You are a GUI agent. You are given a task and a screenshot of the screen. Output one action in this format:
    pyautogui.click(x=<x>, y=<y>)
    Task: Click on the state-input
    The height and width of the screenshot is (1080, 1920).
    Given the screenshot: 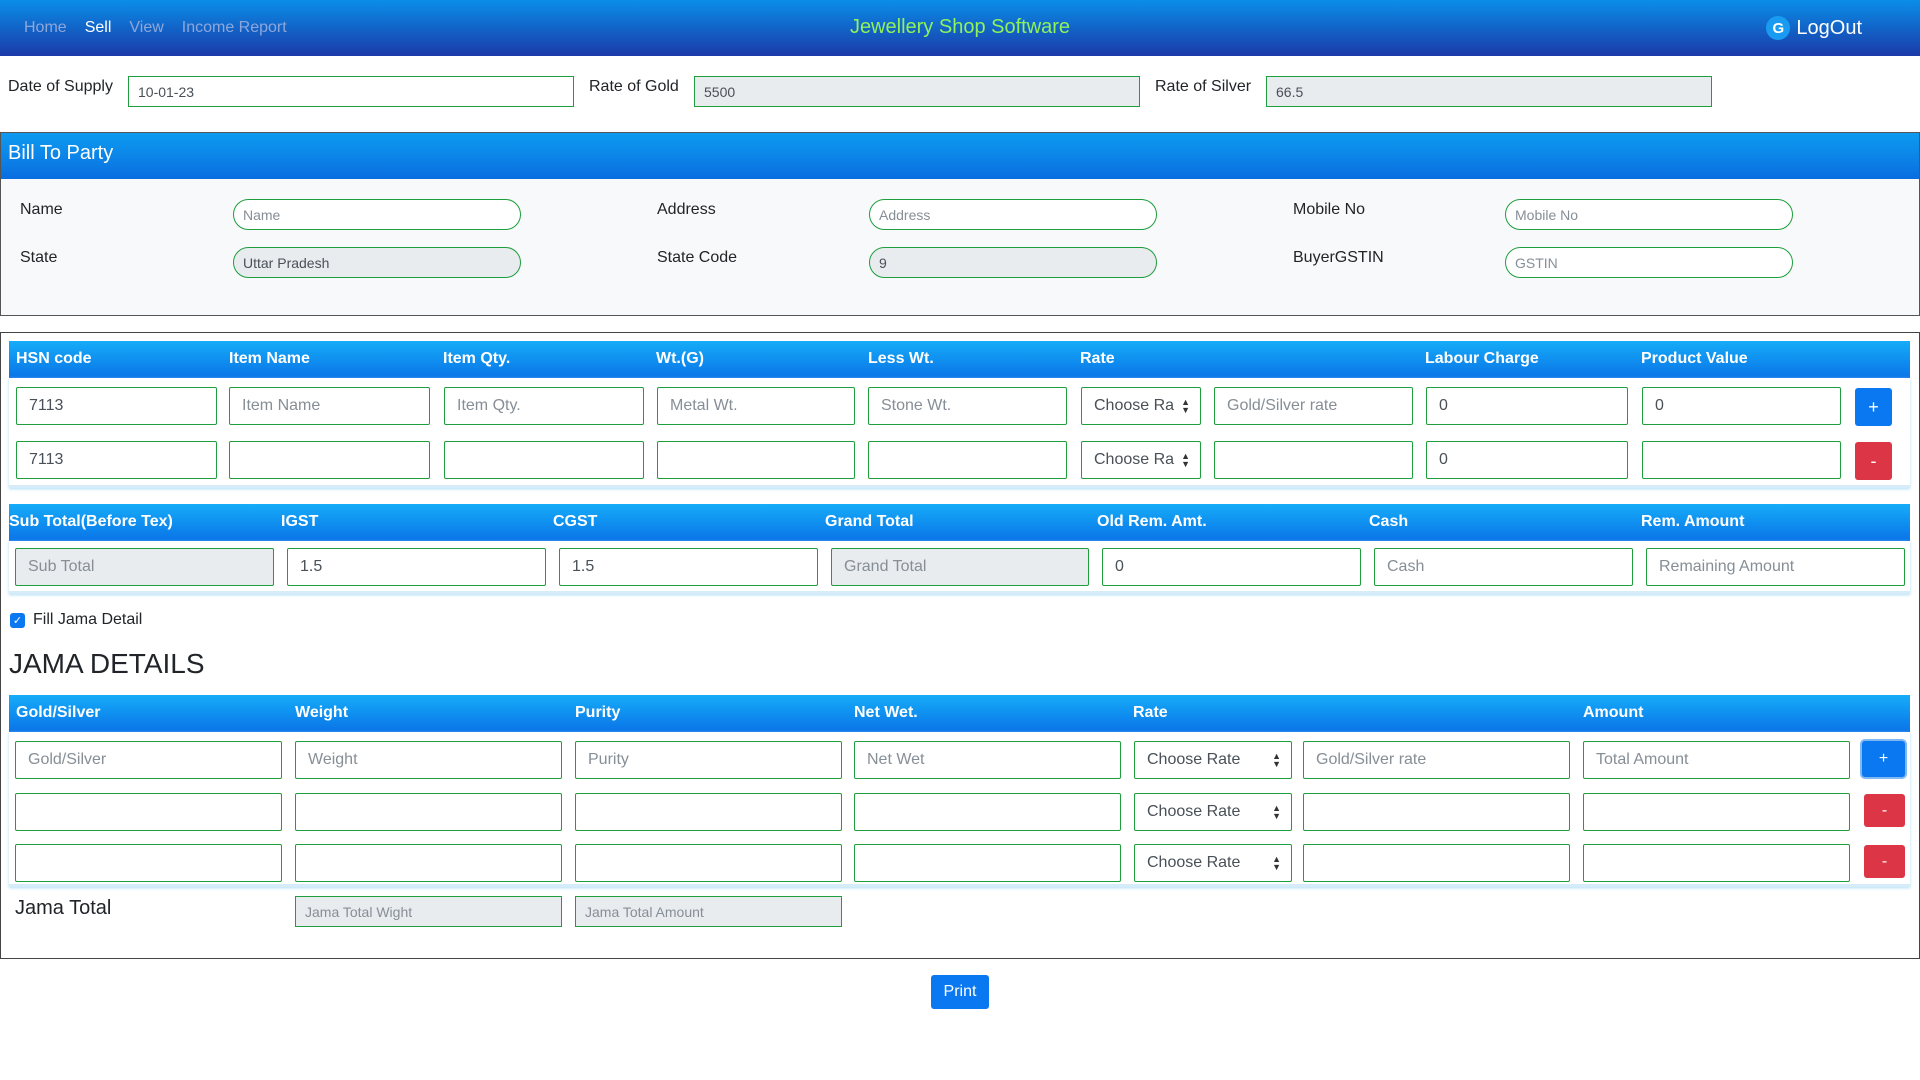 What is the action you would take?
    pyautogui.click(x=377, y=262)
    